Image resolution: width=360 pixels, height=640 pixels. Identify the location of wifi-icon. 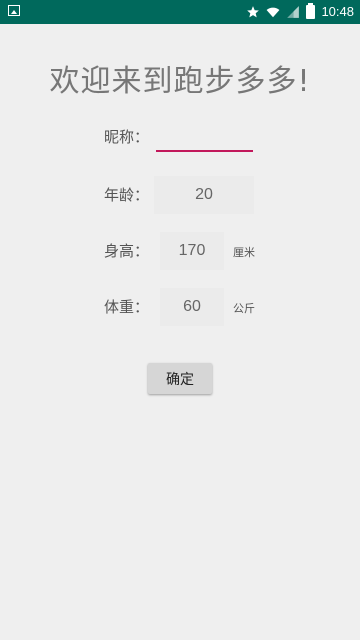
(273, 12).